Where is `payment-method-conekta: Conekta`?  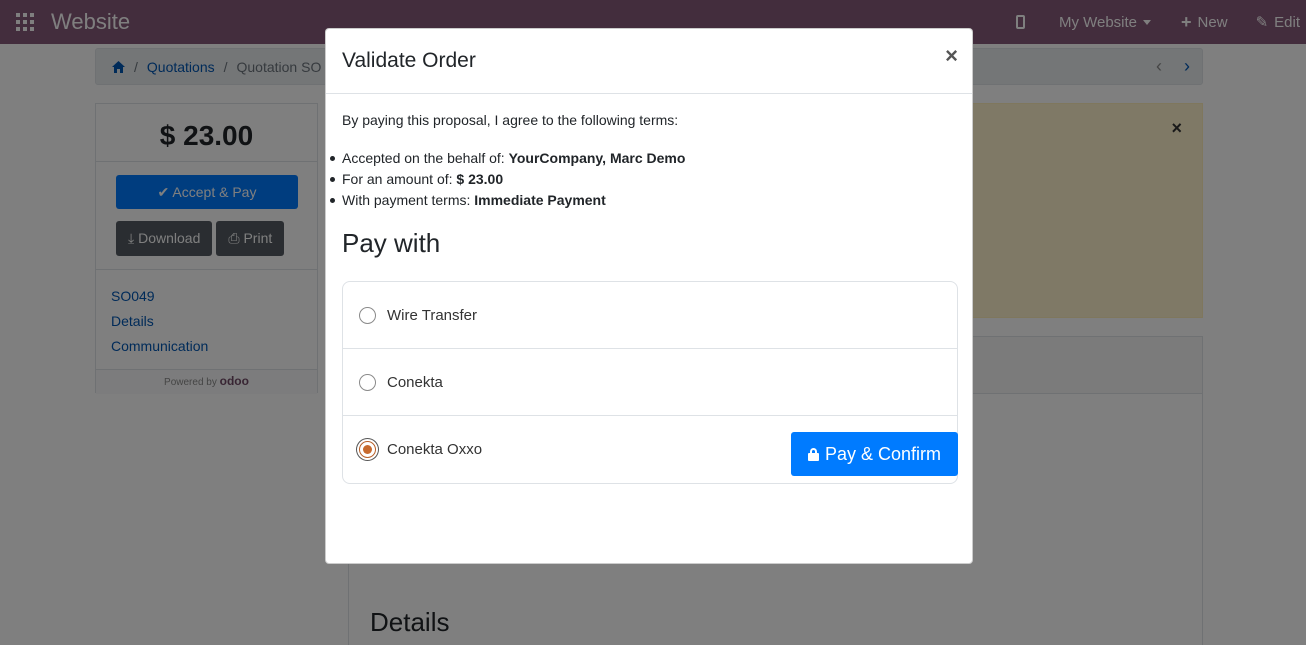
payment-method-conekta: Conekta is located at coordinates (650, 382).